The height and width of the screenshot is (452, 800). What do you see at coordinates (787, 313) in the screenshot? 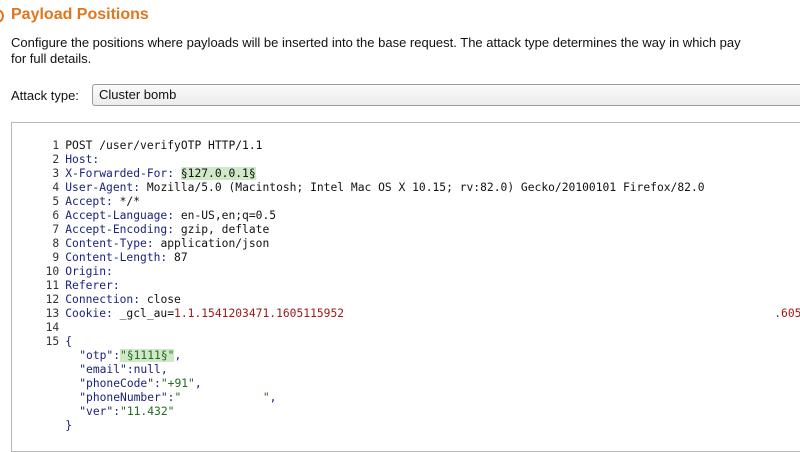
I see `cookie-value-tail: .605115` at bounding box center [787, 313].